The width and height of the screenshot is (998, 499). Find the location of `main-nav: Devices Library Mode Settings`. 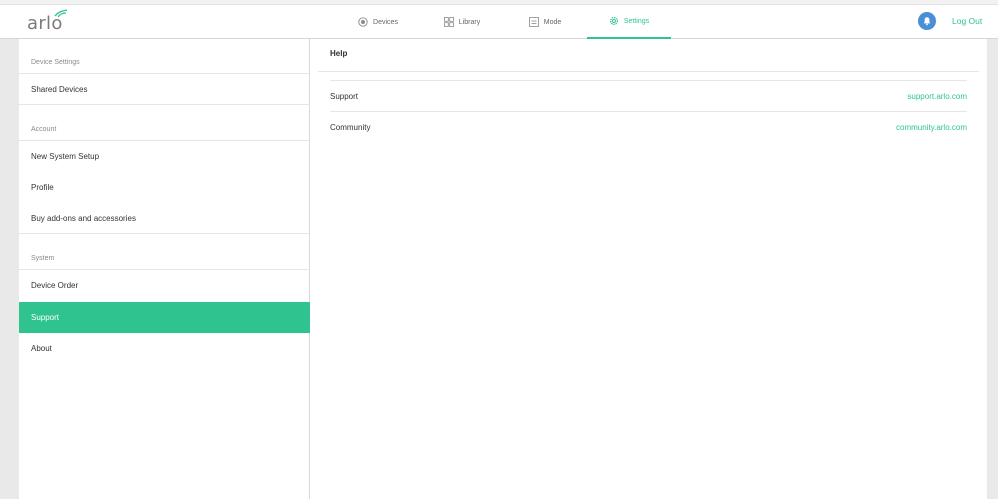

main-nav: Devices Library Mode Settings is located at coordinates (499, 22).